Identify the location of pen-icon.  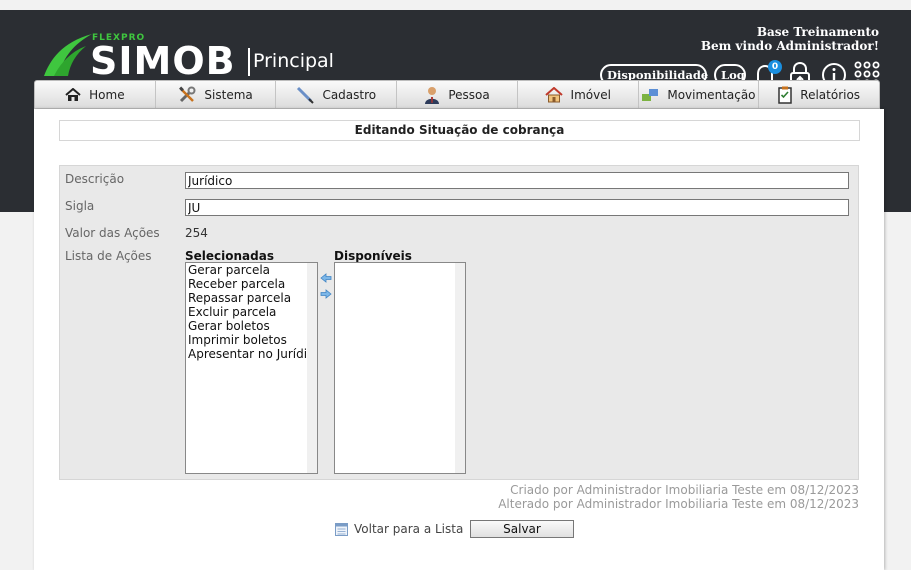
(306, 95).